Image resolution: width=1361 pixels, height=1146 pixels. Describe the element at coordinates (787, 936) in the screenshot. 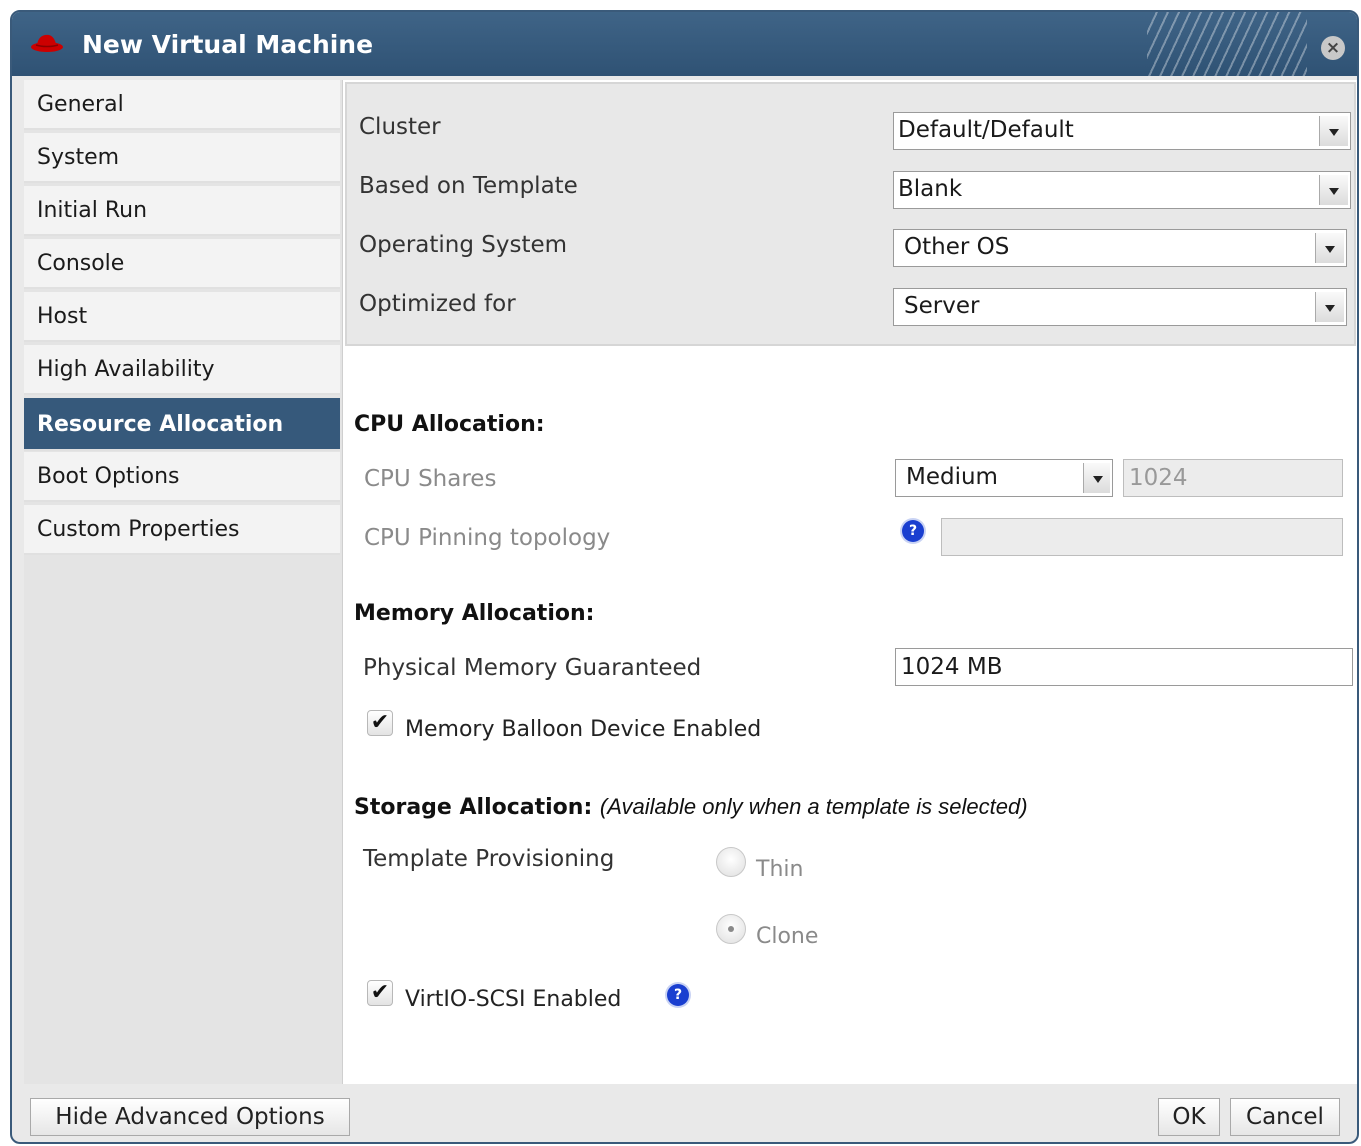

I see `clone-radio-label: Clone` at that location.